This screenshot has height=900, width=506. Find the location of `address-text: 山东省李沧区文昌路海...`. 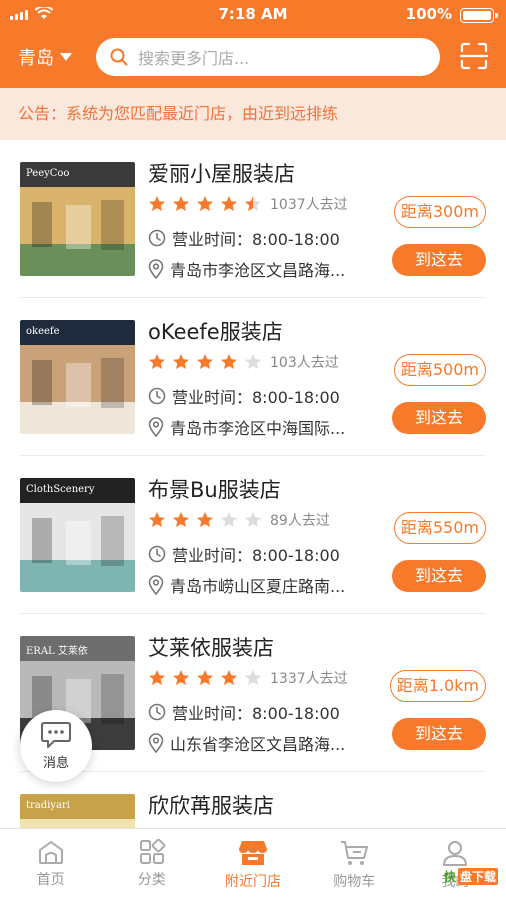

address-text: 山东省李沧区文昌路海... is located at coordinates (258, 744).